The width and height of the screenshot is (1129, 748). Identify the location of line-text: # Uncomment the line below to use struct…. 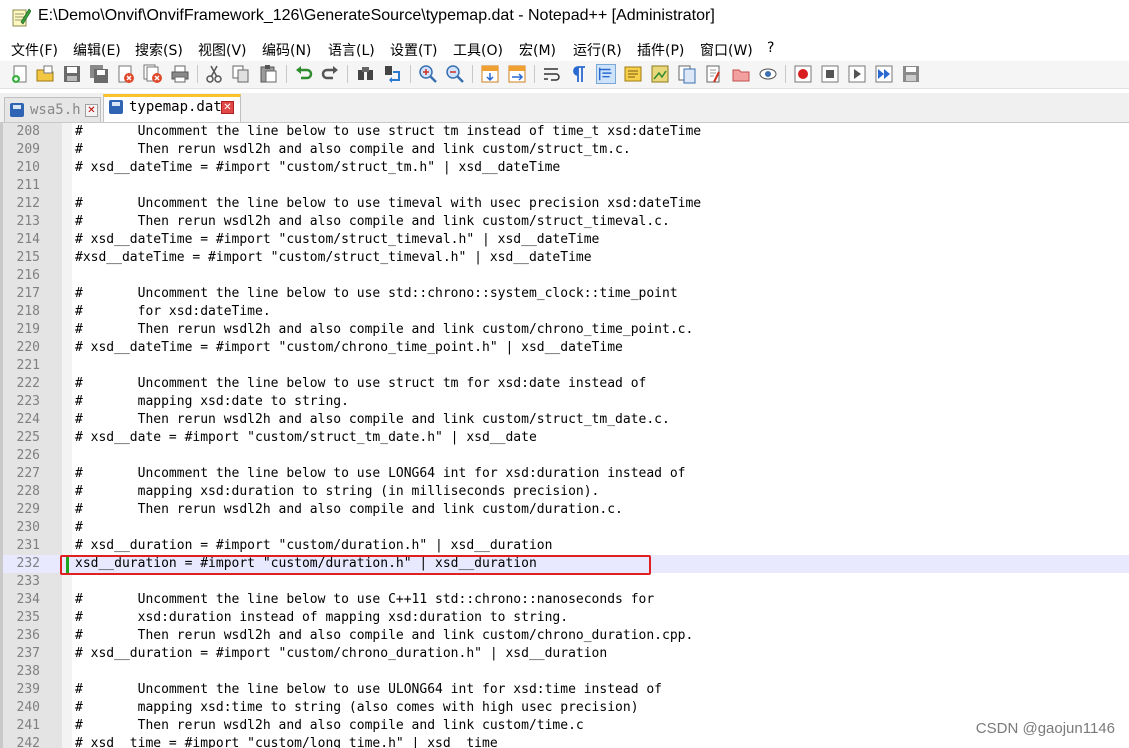
(361, 383).